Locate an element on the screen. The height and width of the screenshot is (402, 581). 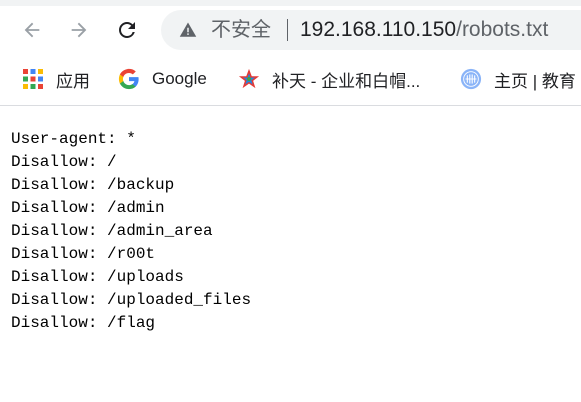
text-line: Disallow: /backup is located at coordinates (93, 185).